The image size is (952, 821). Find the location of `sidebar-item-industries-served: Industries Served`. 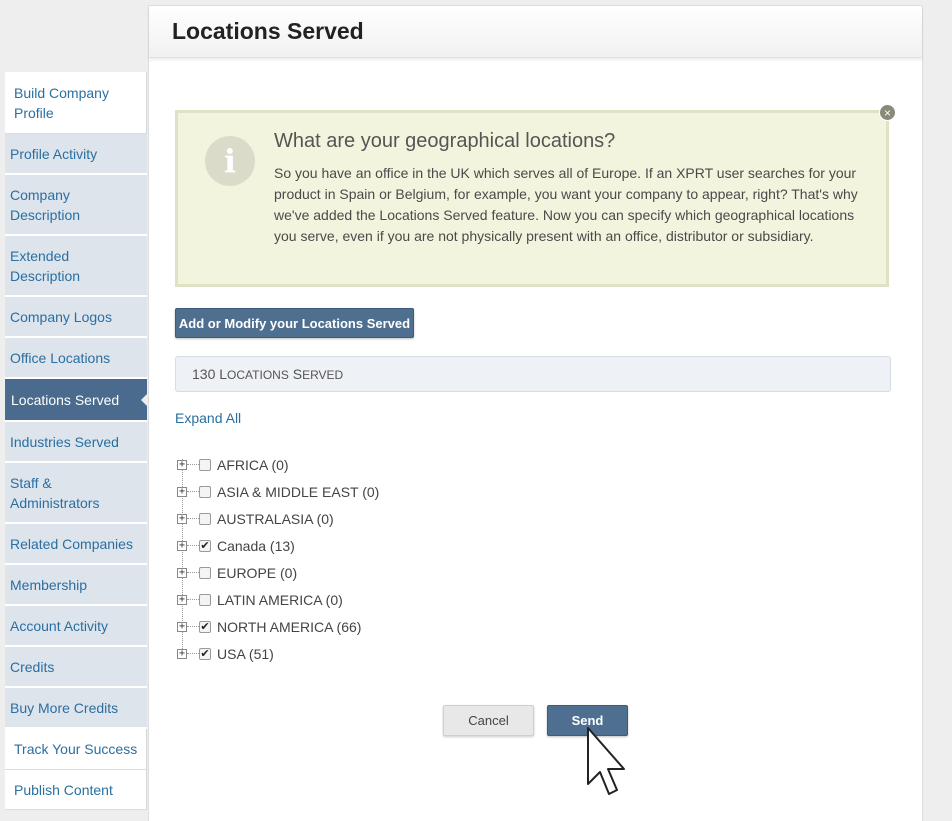

sidebar-item-industries-served: Industries Served is located at coordinates (76, 442).